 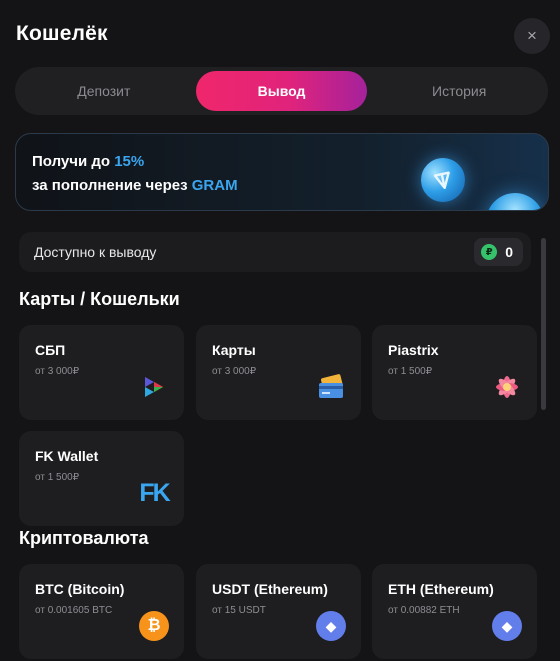 I want to click on crypto-card-usdt: USDT (Ethereum) от 15 USDT ◆, so click(x=278, y=611).